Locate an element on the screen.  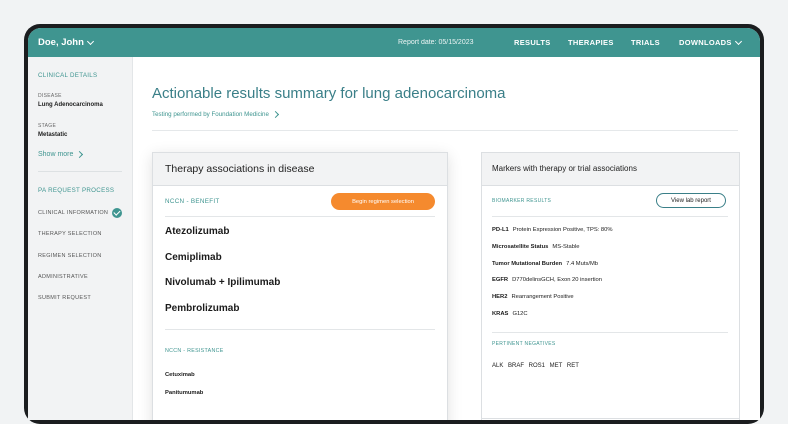
nccn-resistance-heading: NCCN - RESISTANCE is located at coordinates (194, 351).